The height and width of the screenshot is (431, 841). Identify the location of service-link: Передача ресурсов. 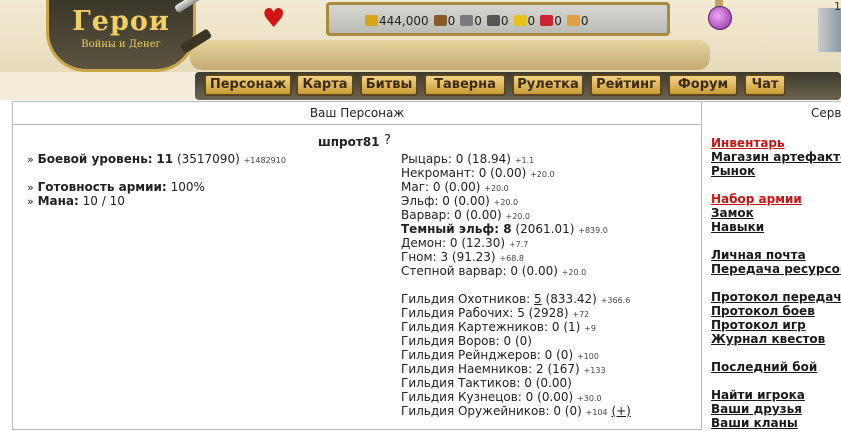
(776, 269).